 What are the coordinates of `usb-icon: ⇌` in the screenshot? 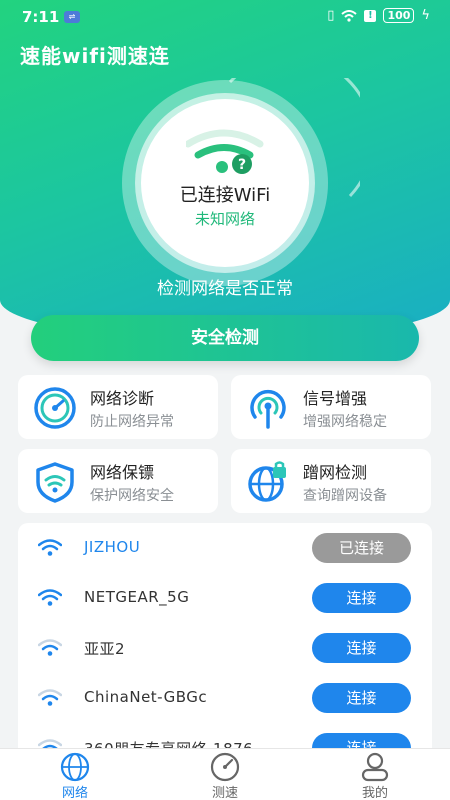 It's located at (72, 17).